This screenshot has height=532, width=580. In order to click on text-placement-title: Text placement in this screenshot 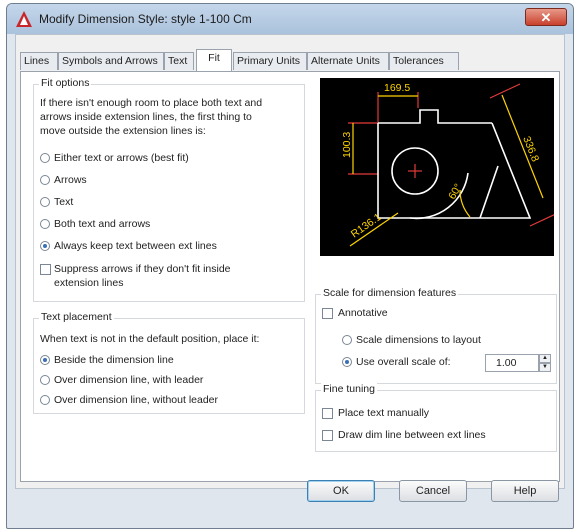, I will do `click(76, 317)`.